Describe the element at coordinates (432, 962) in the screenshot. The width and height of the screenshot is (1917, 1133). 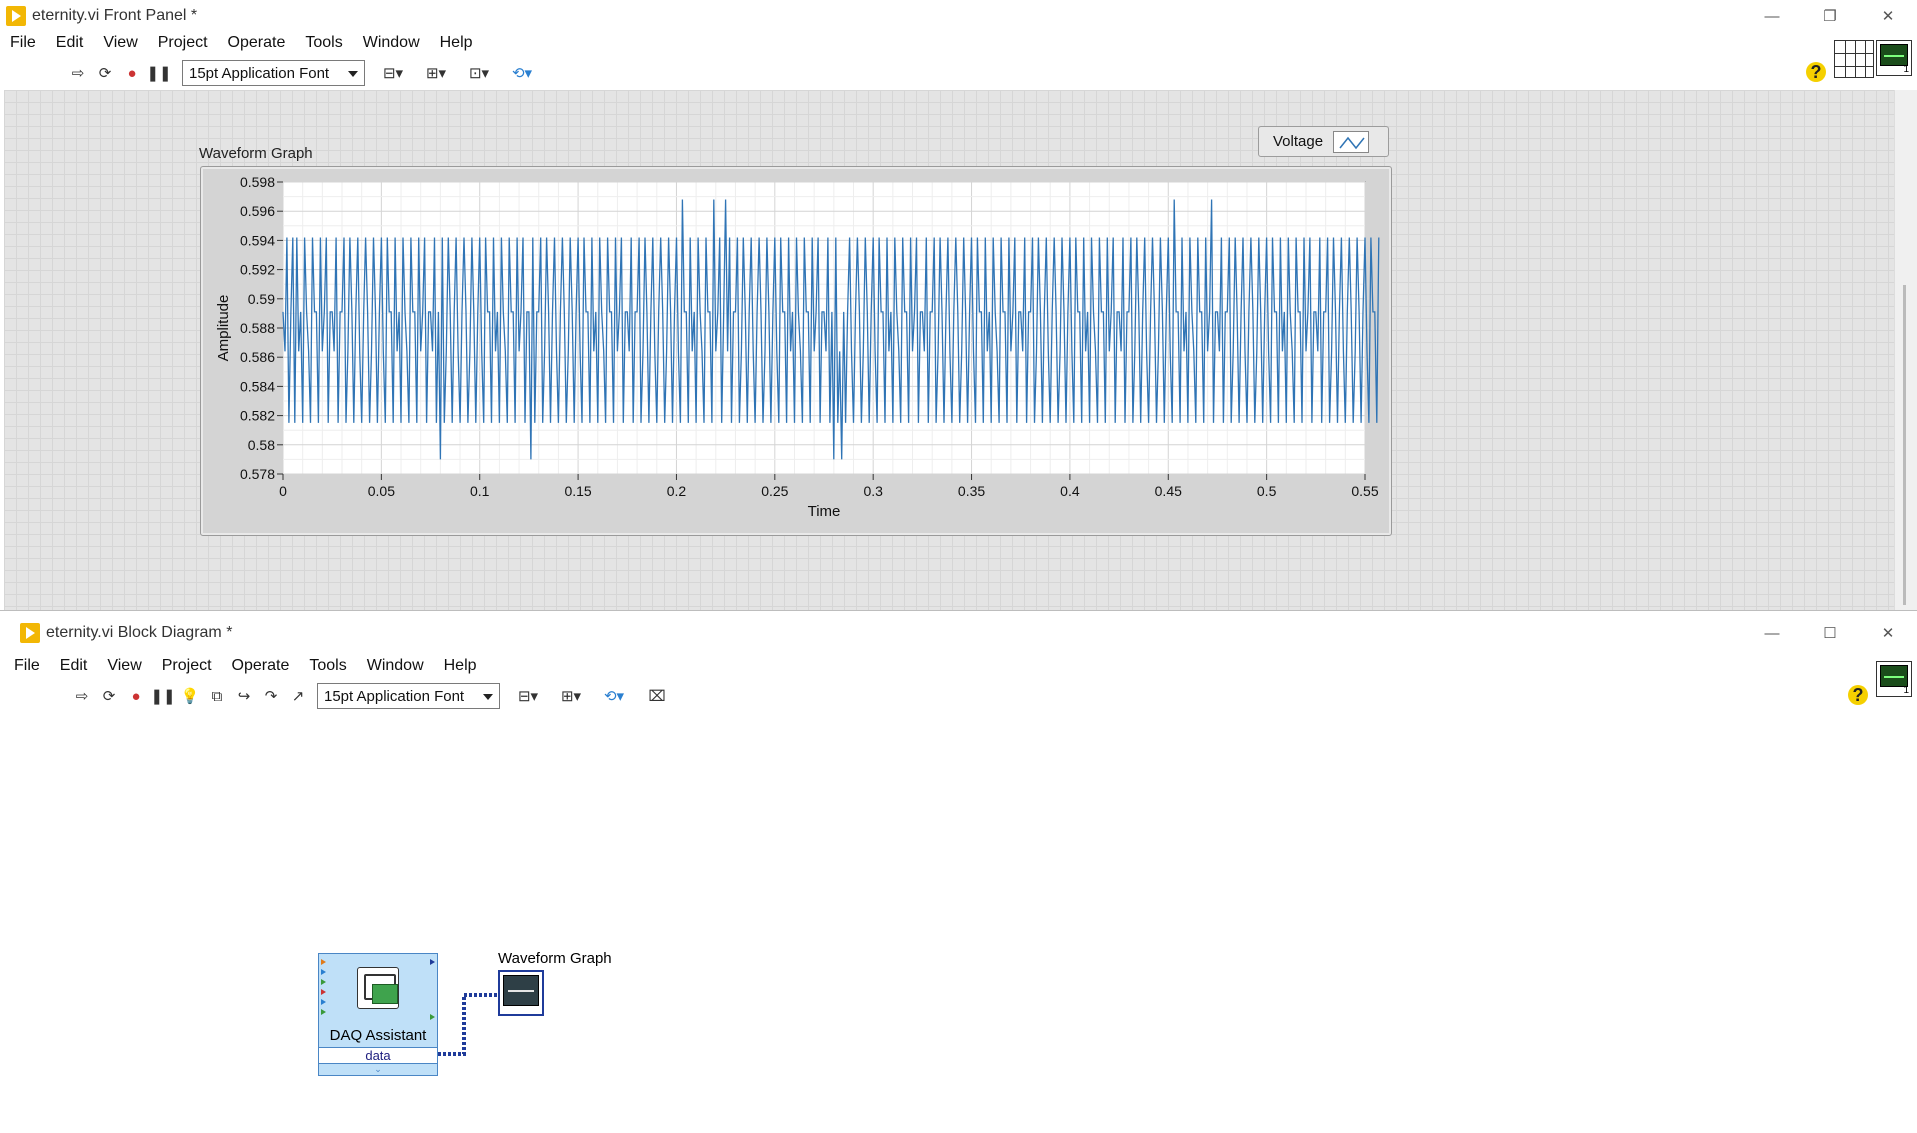
I see `output-terminal` at that location.